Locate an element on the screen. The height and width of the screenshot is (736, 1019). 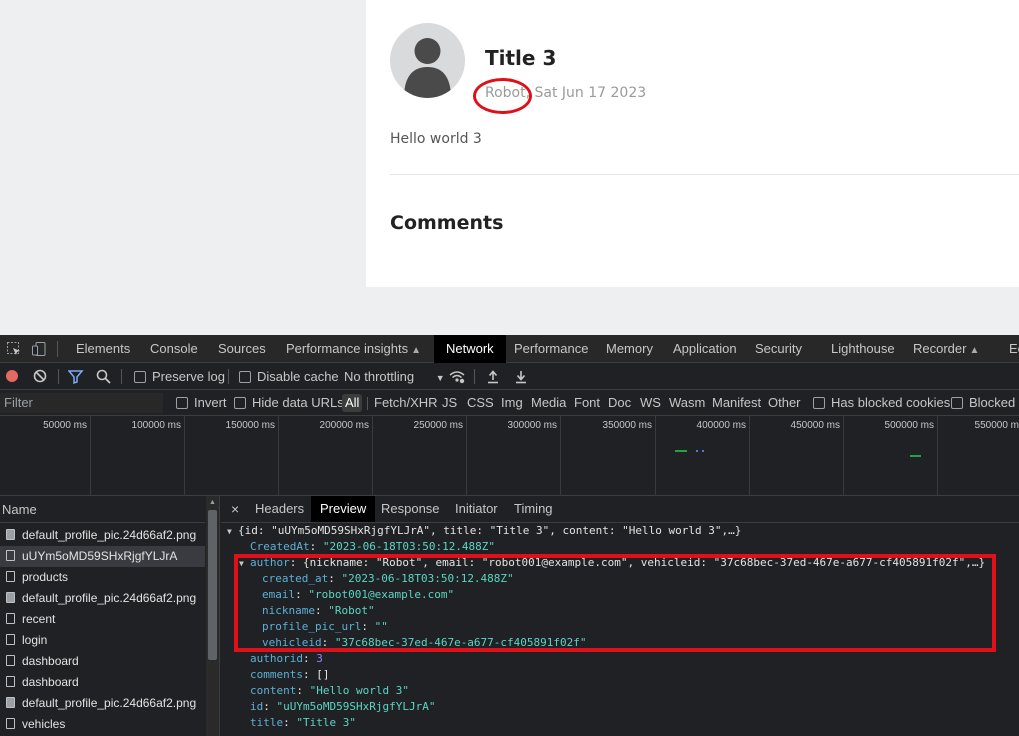
request-name: uUYm5oMD59SHxRjgfYLJrA is located at coordinates (100, 556).